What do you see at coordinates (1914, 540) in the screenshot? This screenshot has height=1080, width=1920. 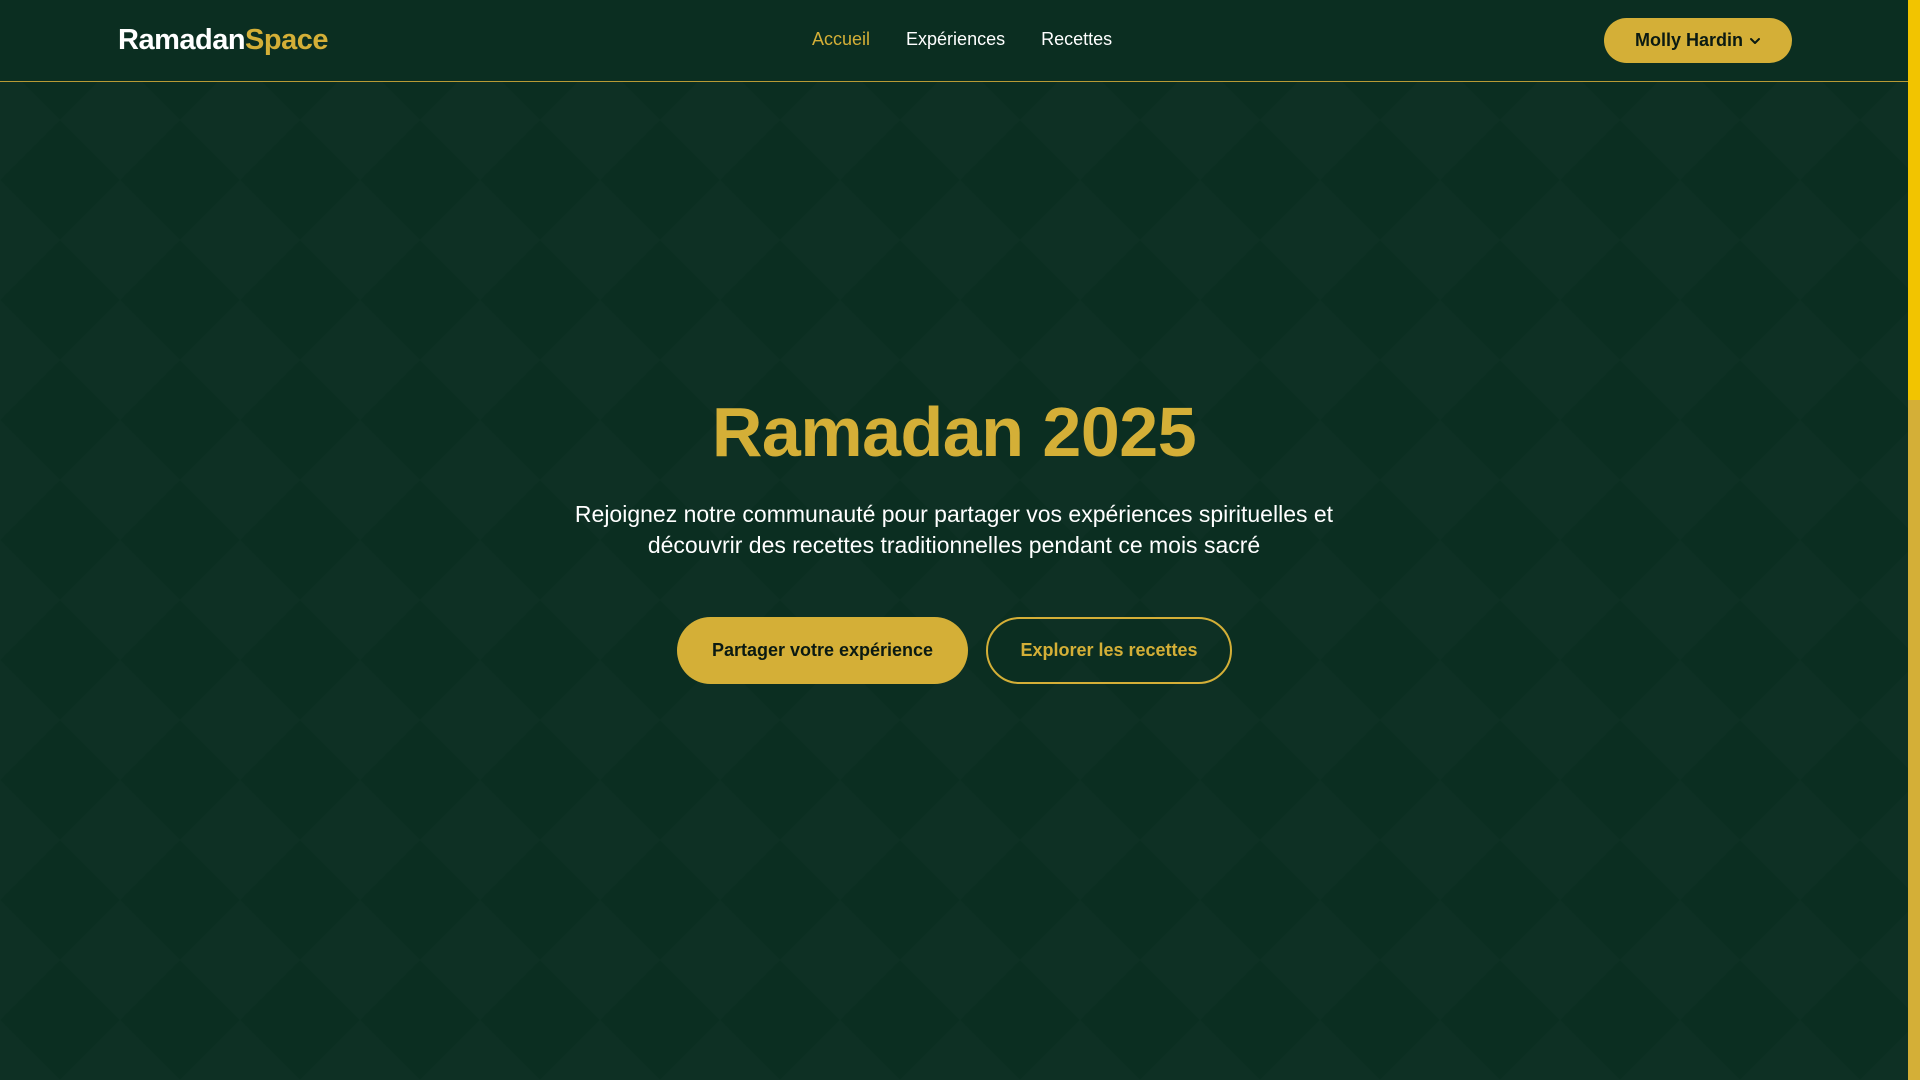 I see `scrollbar-track` at bounding box center [1914, 540].